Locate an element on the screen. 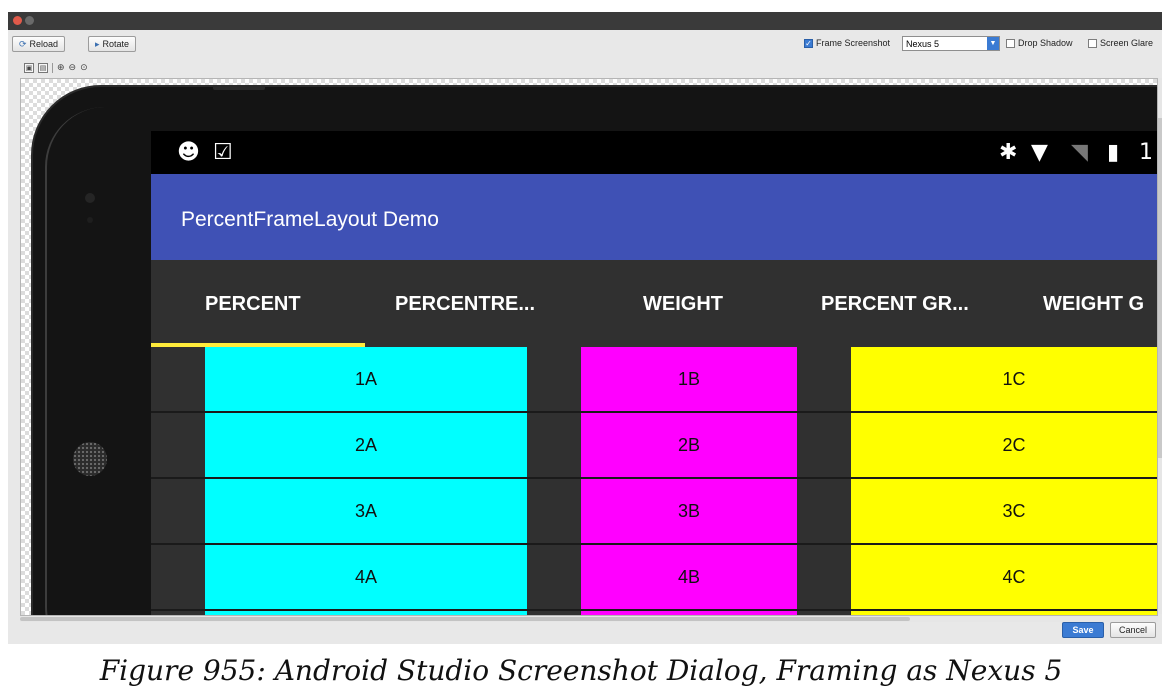 This screenshot has width=1162, height=698. minimize-window-button is located at coordinates (29, 20).